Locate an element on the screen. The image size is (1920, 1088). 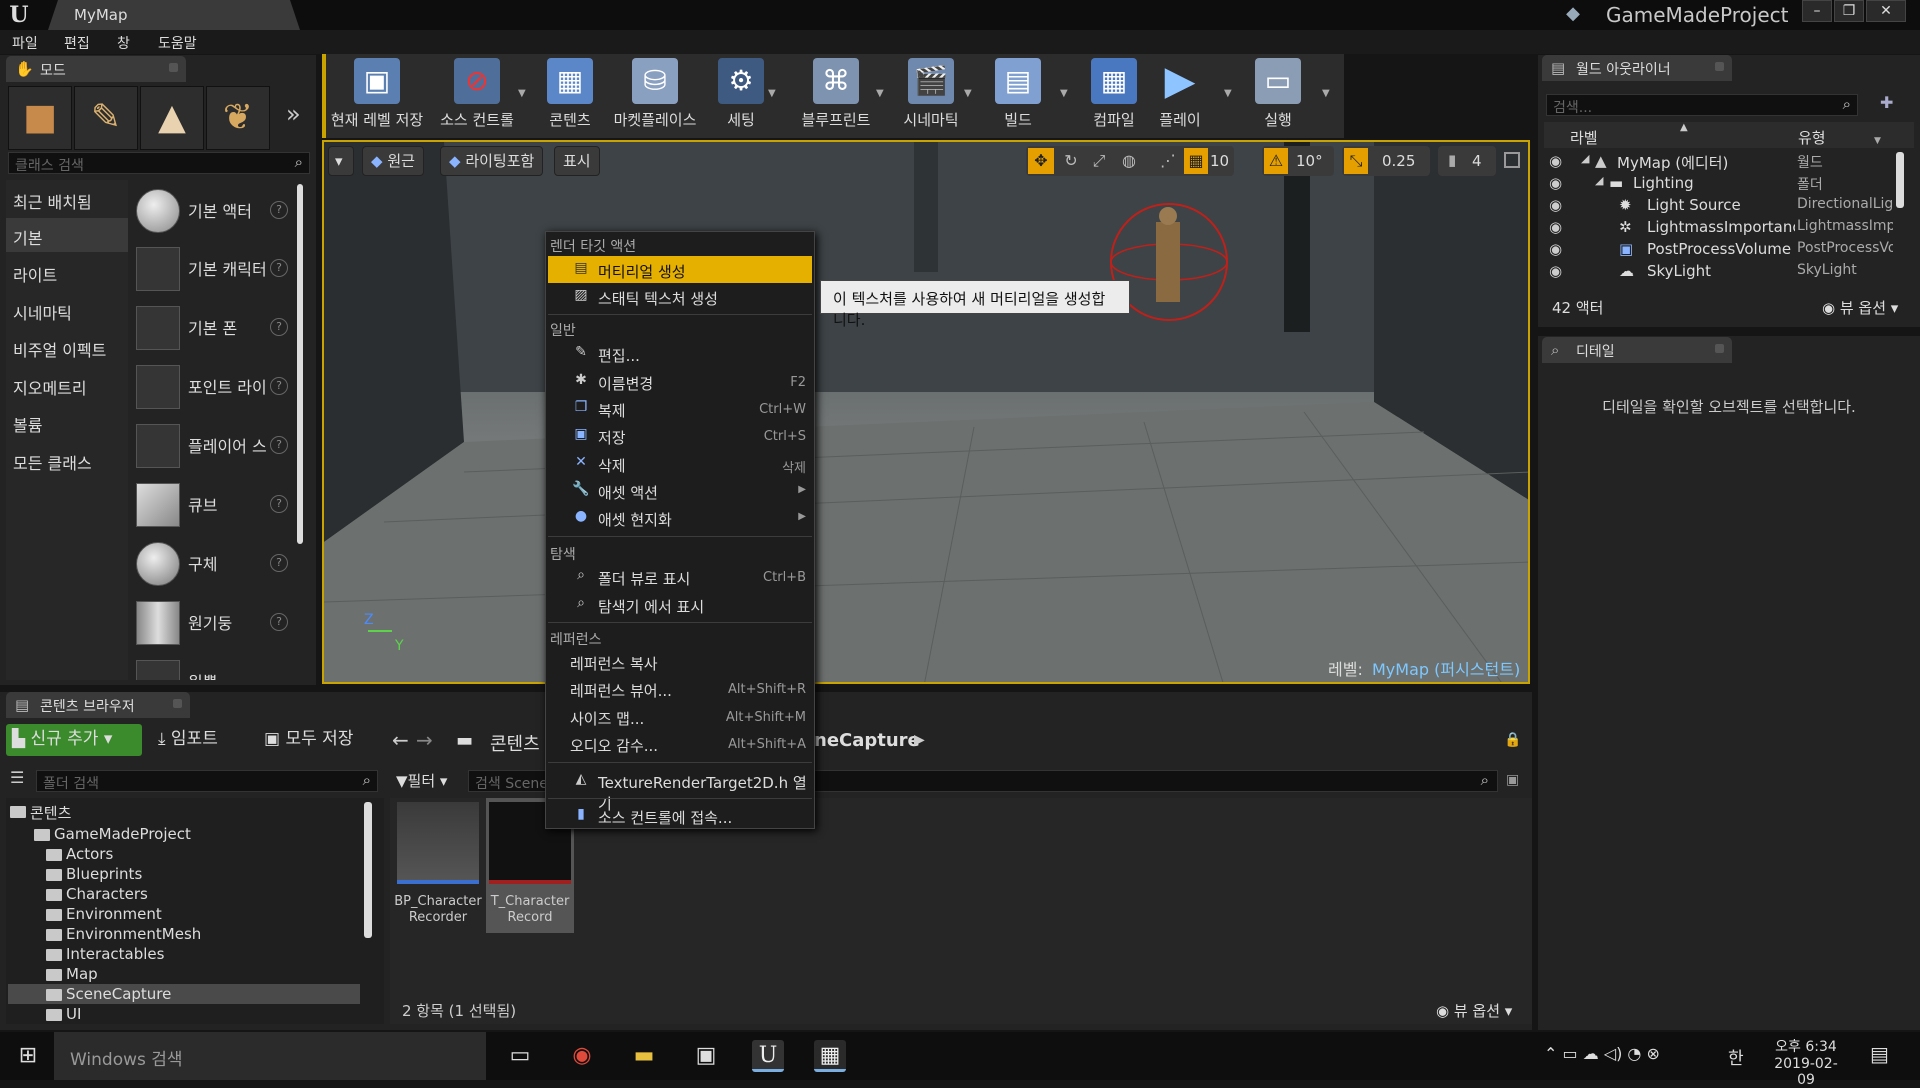
scale-snap-value: 0.25 is located at coordinates (1398, 161).